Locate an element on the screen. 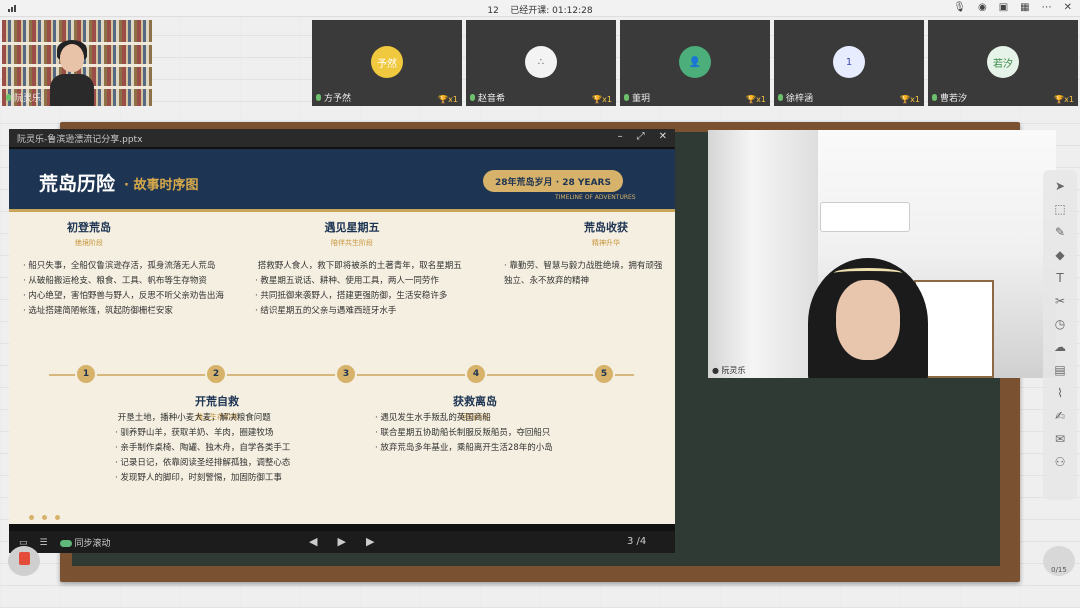  screen-share-icon: ▣ is located at coordinates (1003, 7).